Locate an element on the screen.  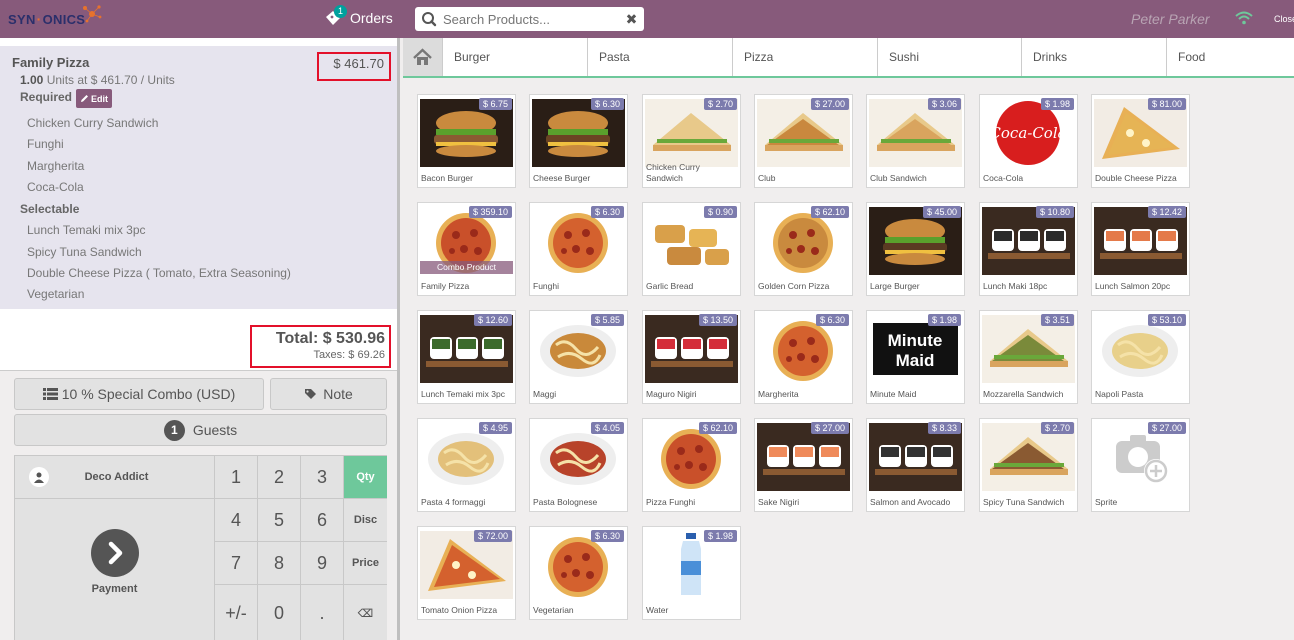
product-card: $ 72.00 Tomato Onion Pizza is located at coordinates (466, 573).